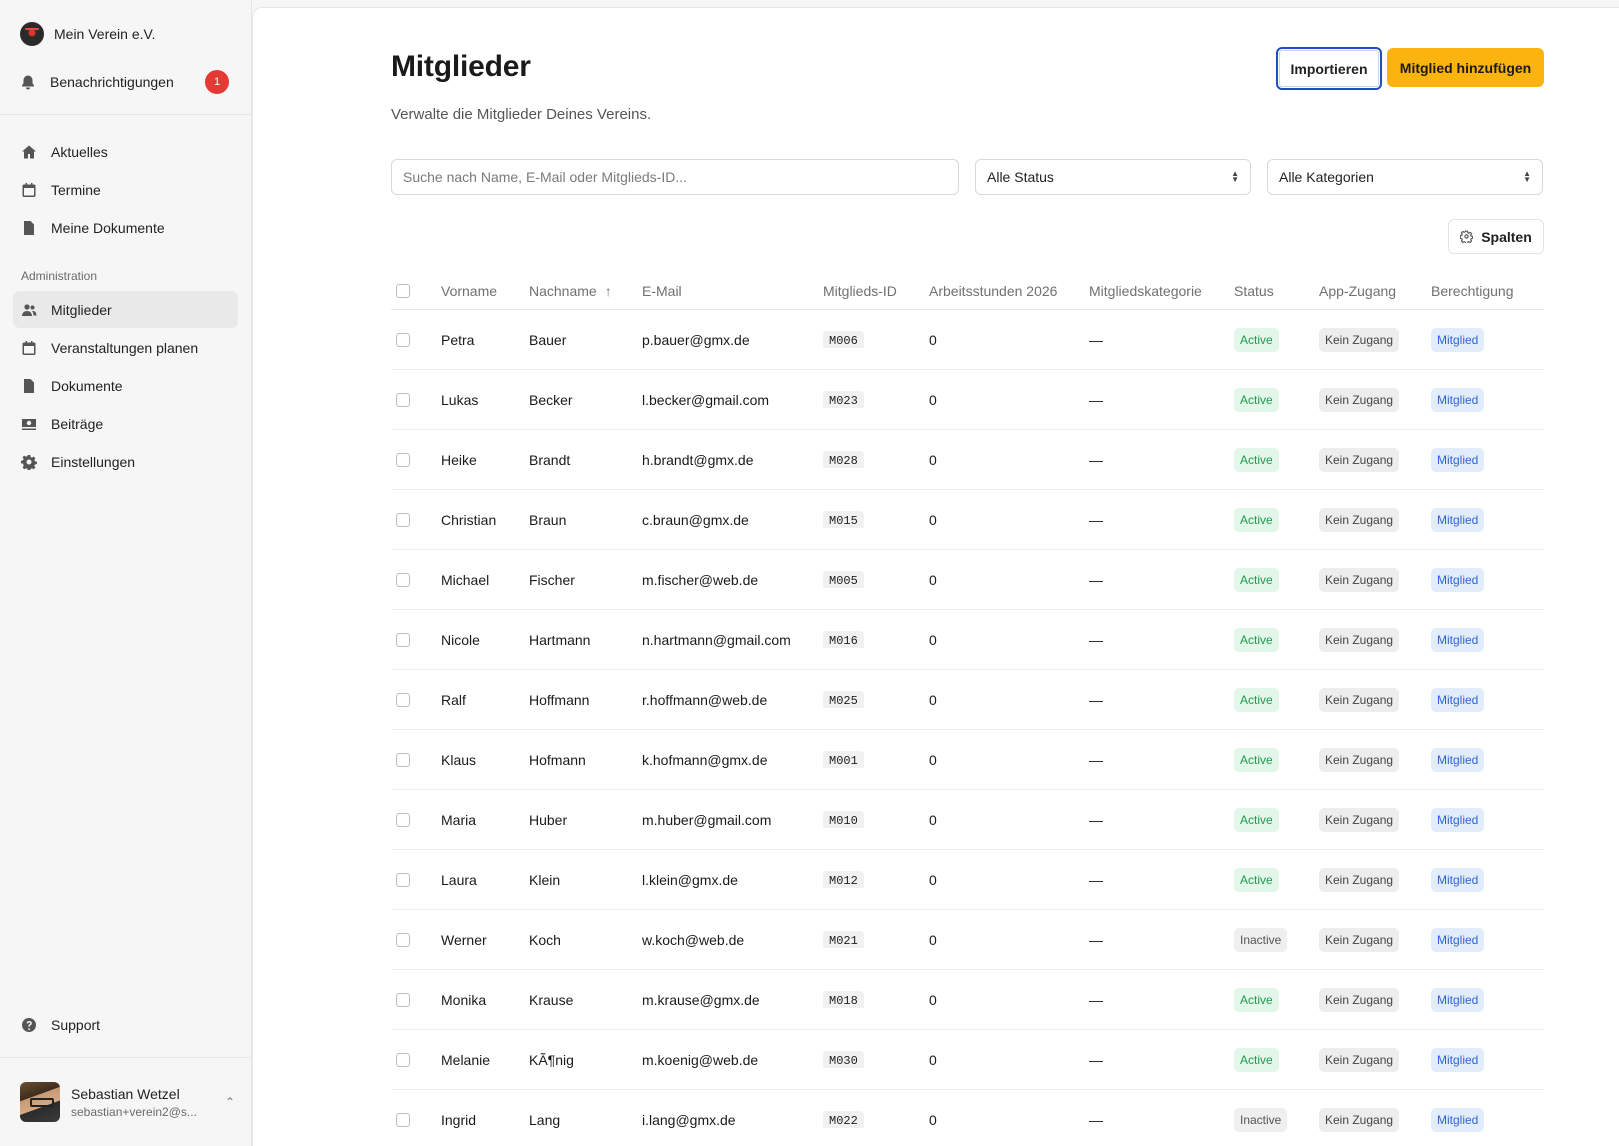  What do you see at coordinates (403, 290) in the screenshot?
I see `select-all-checkbox` at bounding box center [403, 290].